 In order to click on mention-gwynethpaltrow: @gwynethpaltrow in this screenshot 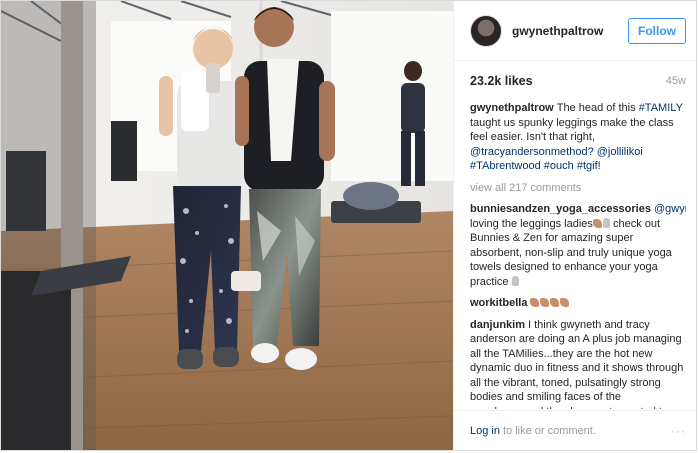, I will do `click(670, 209)`.